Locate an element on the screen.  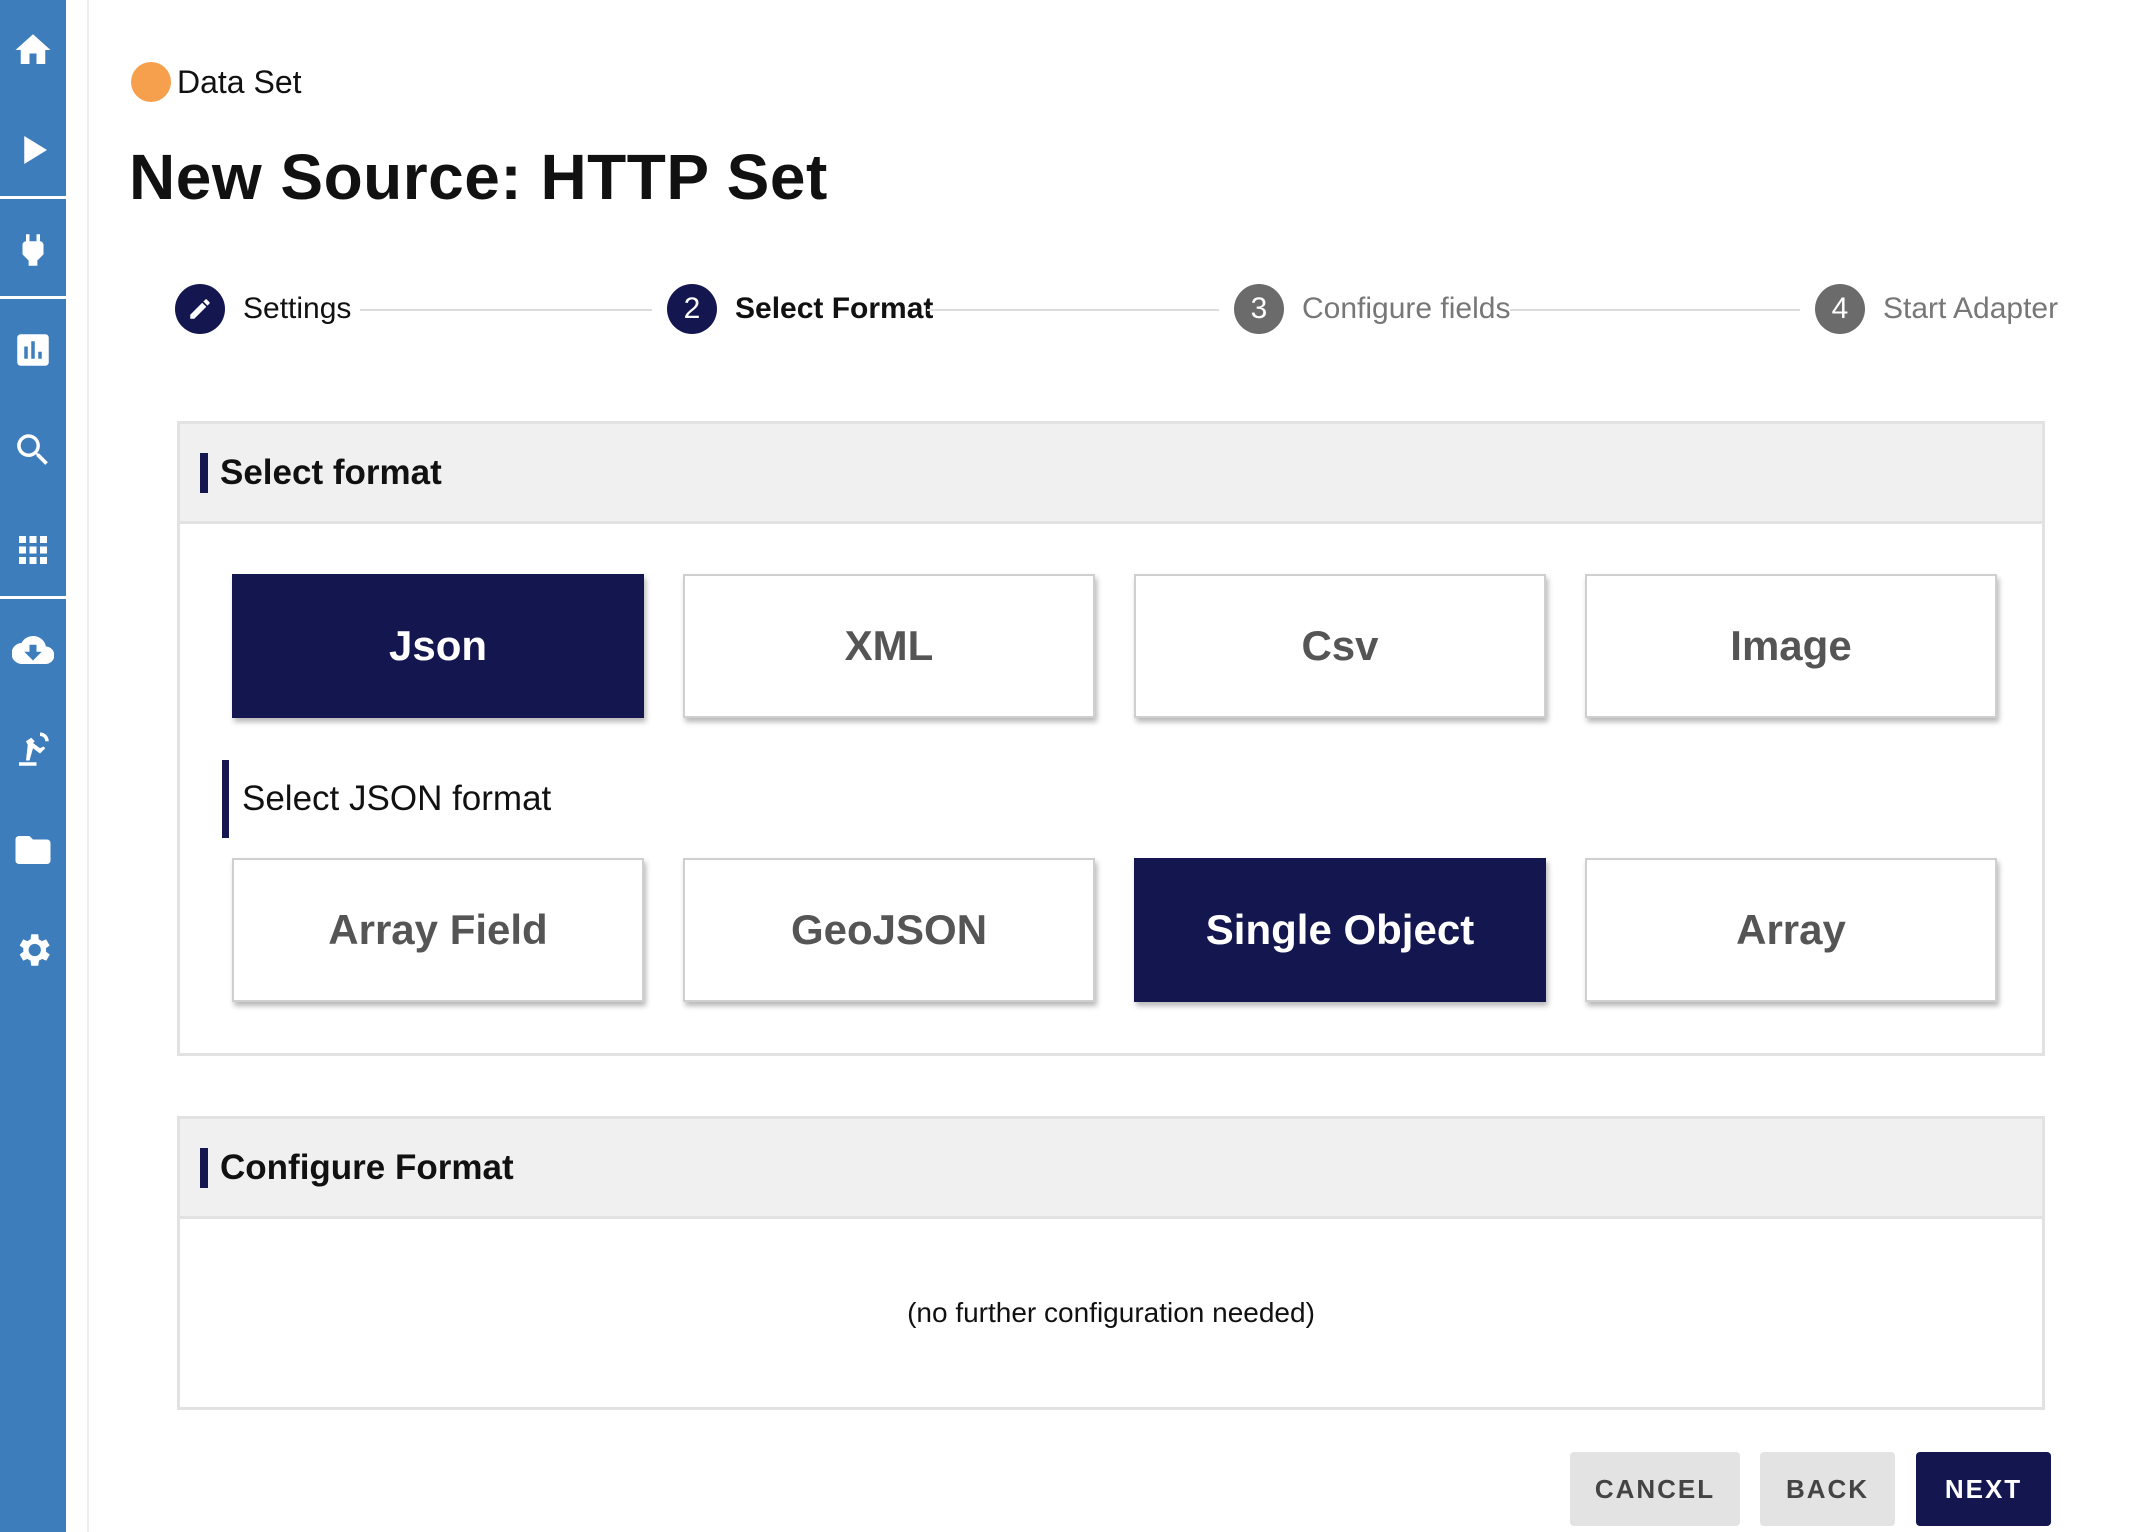
step-start-adapter: 4 Start Adapter is located at coordinates (1936, 309).